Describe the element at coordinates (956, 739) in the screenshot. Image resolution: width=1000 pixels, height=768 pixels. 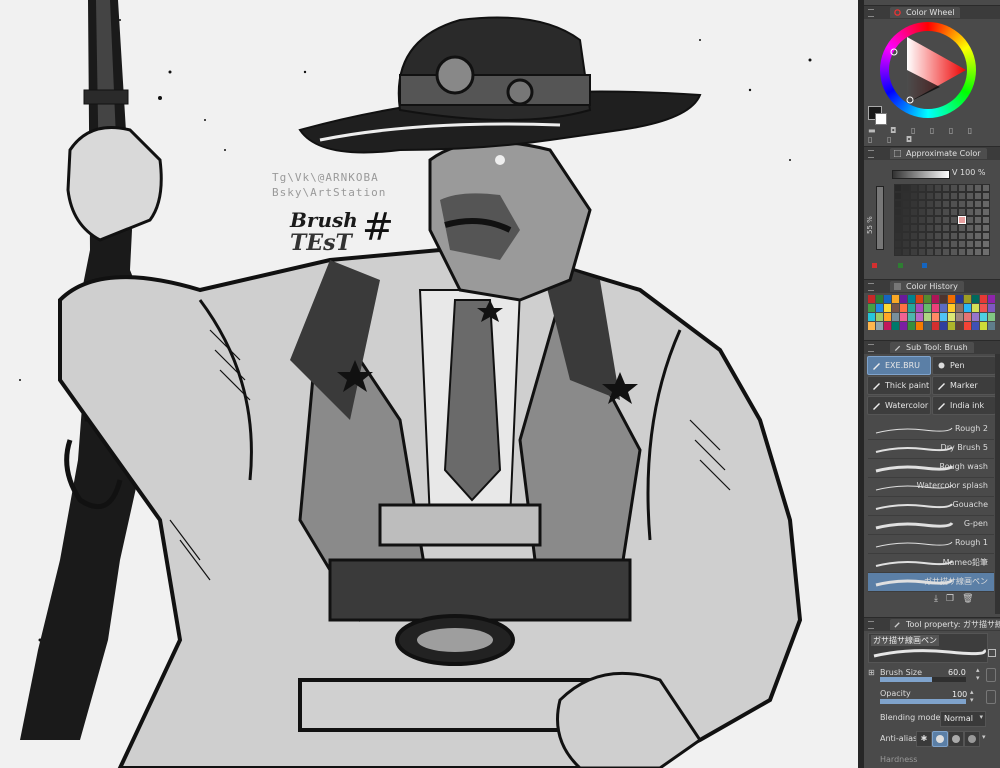
I see `anti-alias-medium` at that location.